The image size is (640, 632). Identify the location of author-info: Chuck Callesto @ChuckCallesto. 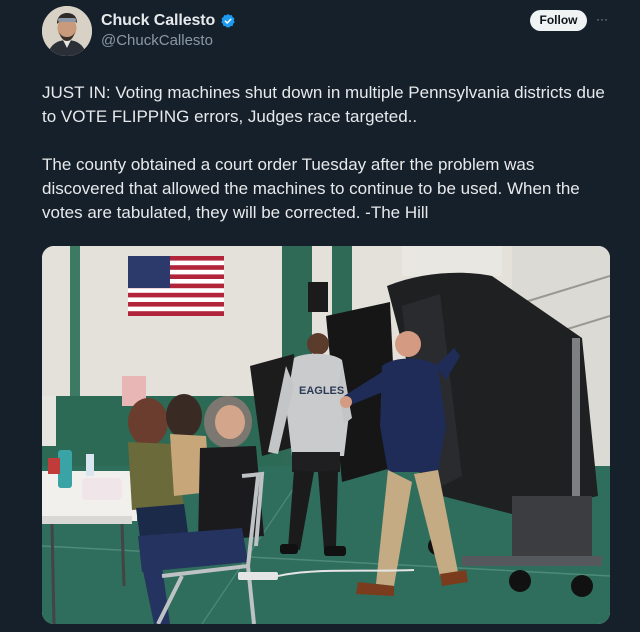
(168, 30).